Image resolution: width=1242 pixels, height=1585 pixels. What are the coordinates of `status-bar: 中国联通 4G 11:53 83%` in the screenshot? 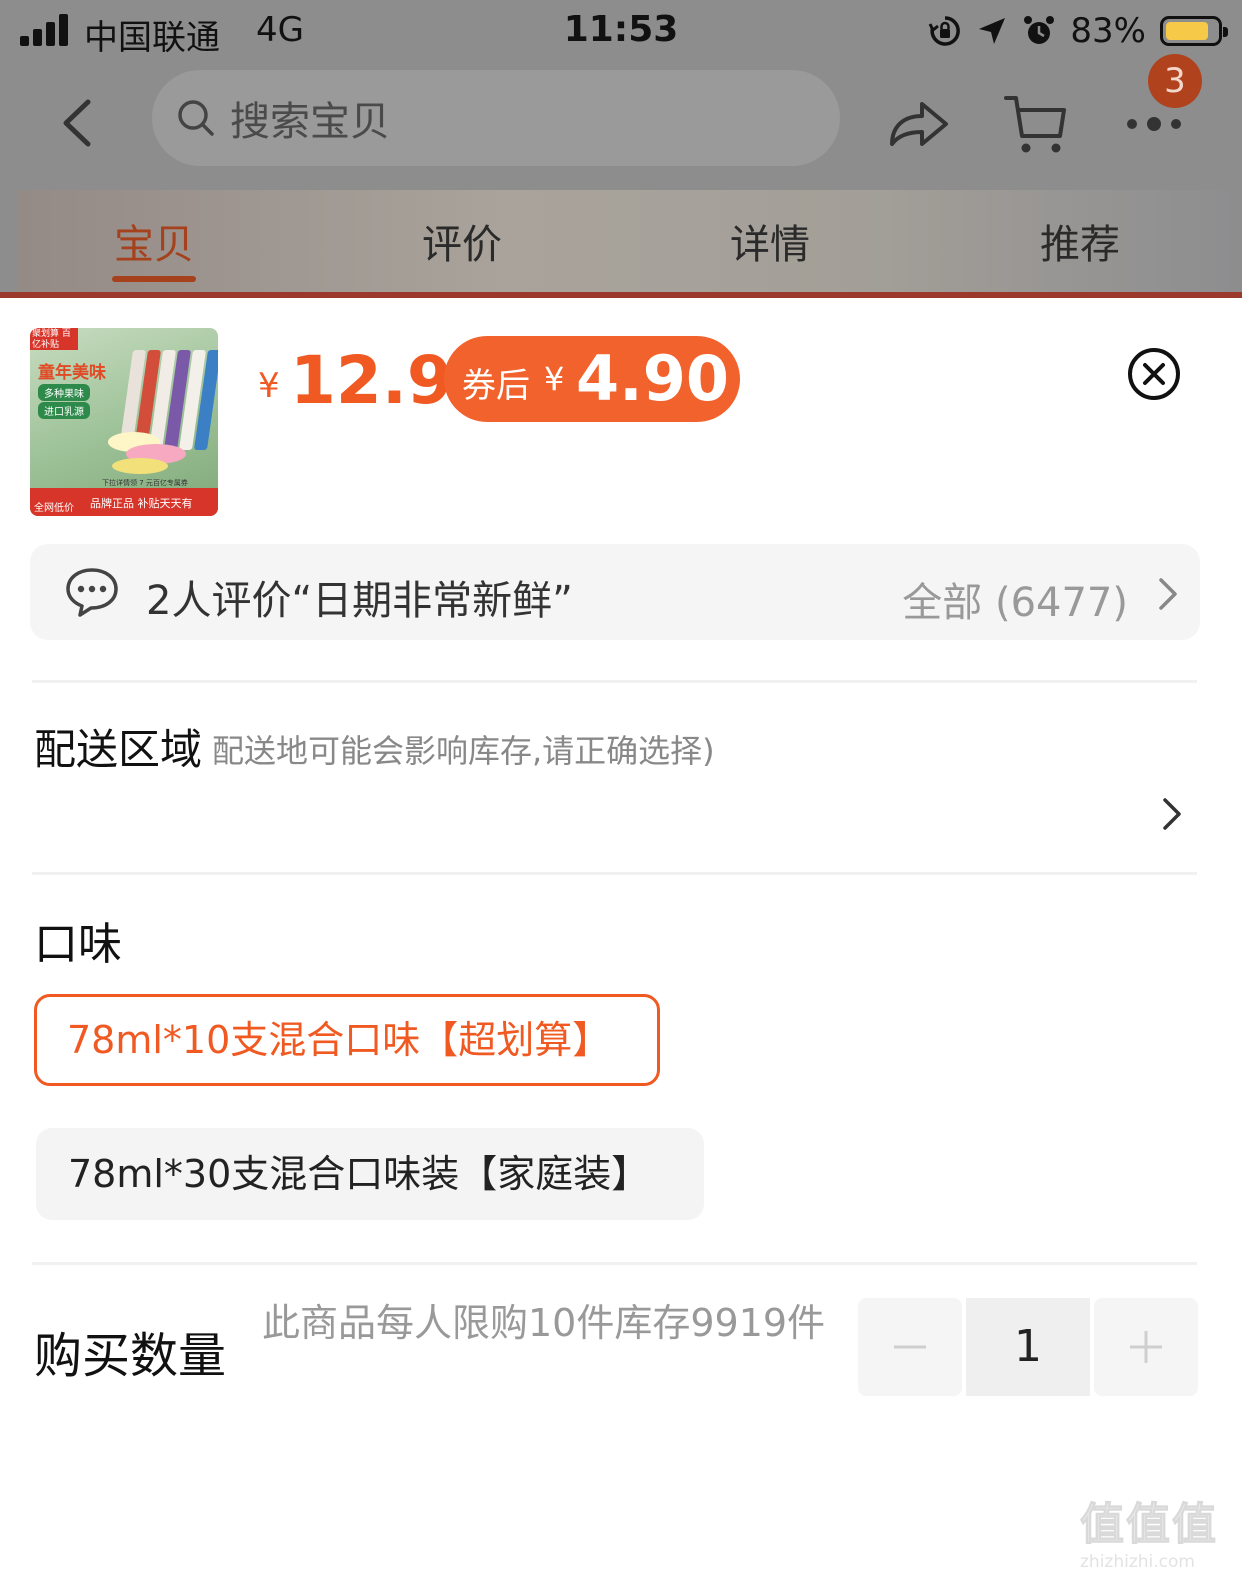 It's located at (621, 31).